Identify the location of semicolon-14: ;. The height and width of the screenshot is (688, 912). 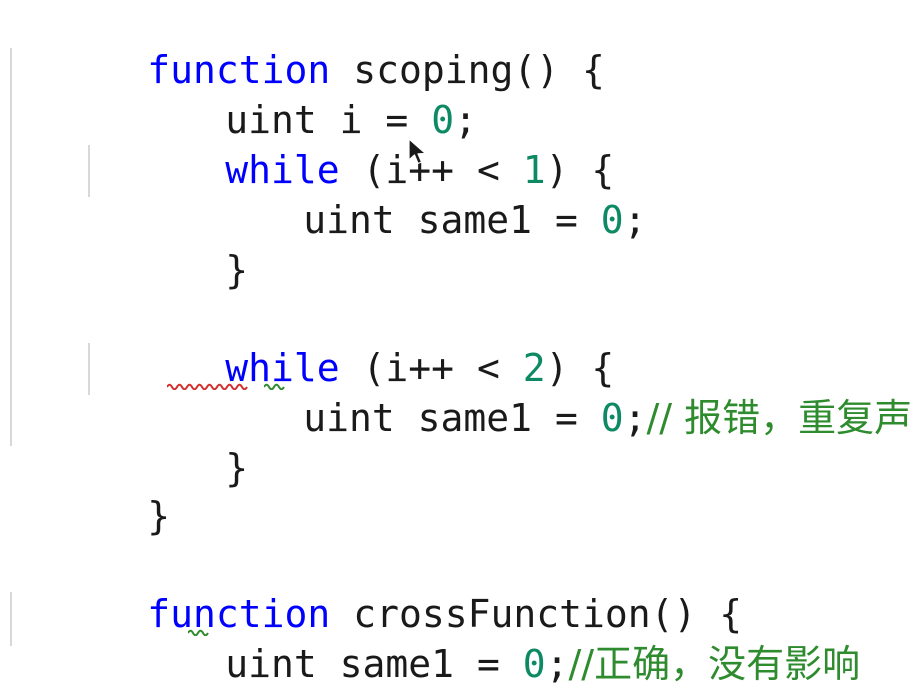
(557, 664).